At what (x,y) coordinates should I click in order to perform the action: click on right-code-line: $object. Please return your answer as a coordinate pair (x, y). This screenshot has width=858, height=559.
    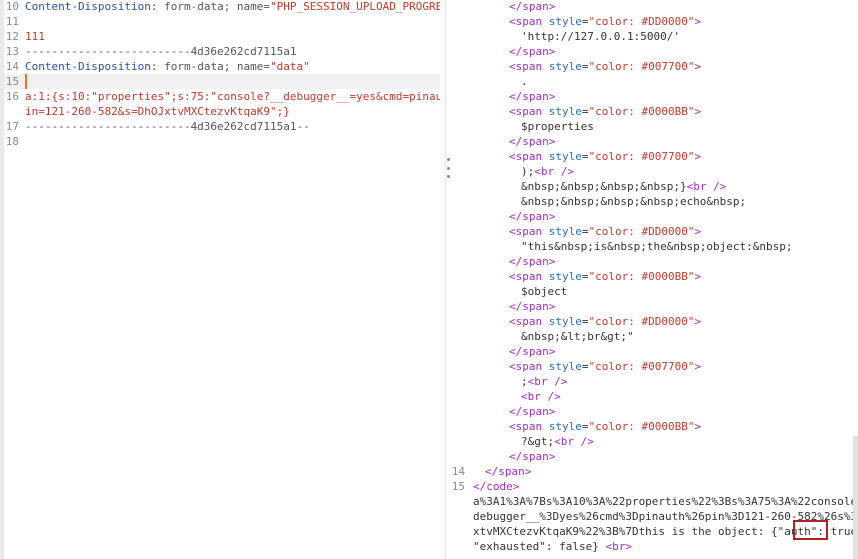
    Looking at the image, I should click on (652, 291).